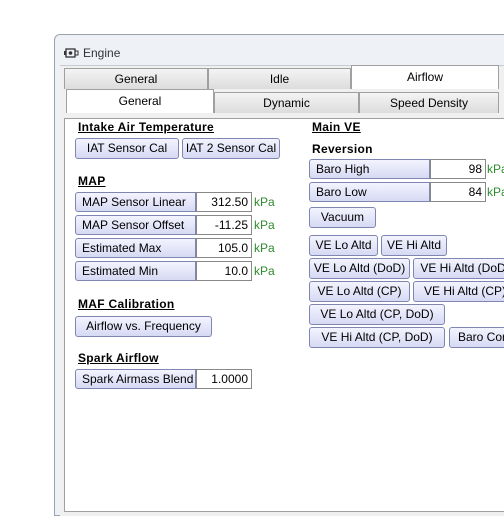  Describe the element at coordinates (336, 127) in the screenshot. I see `main-ve-header: Main VE` at that location.